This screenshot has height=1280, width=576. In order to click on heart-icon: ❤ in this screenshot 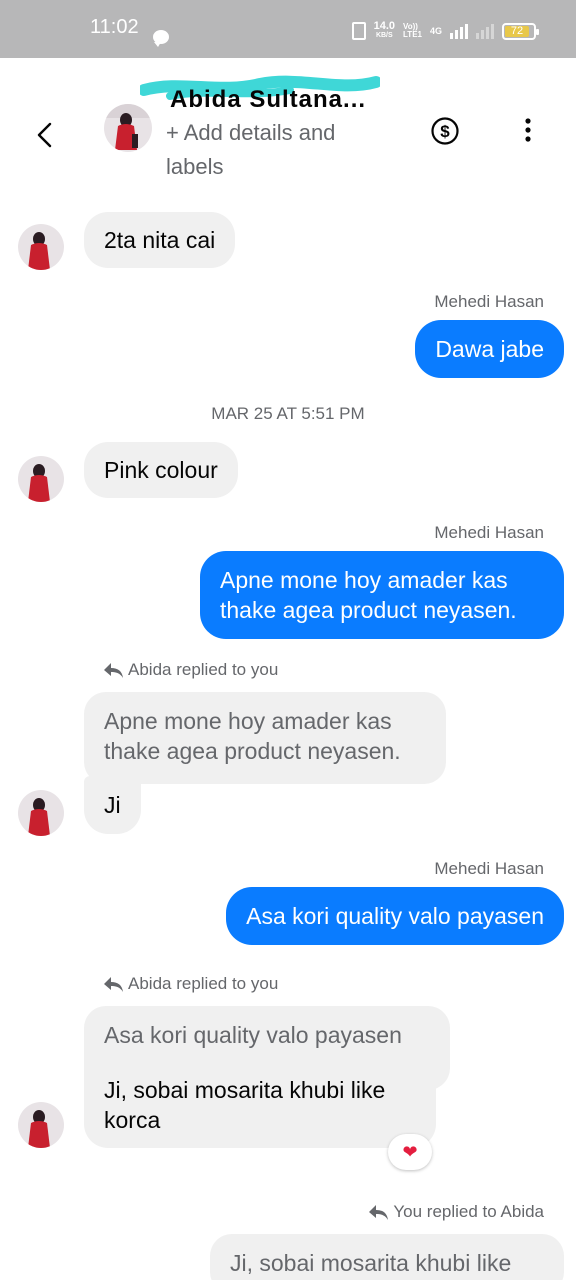, I will do `click(410, 1151)`.